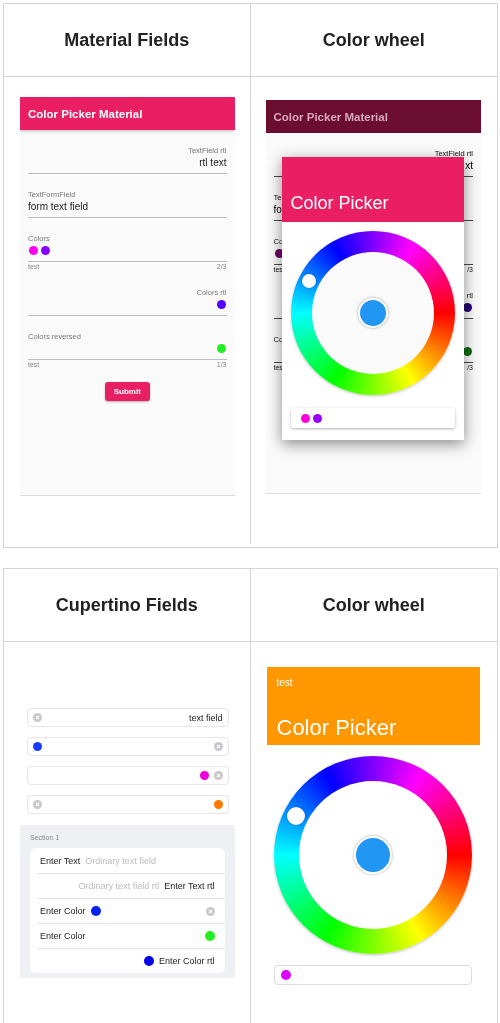  What do you see at coordinates (277, 209) in the screenshot?
I see `field-value: fo` at bounding box center [277, 209].